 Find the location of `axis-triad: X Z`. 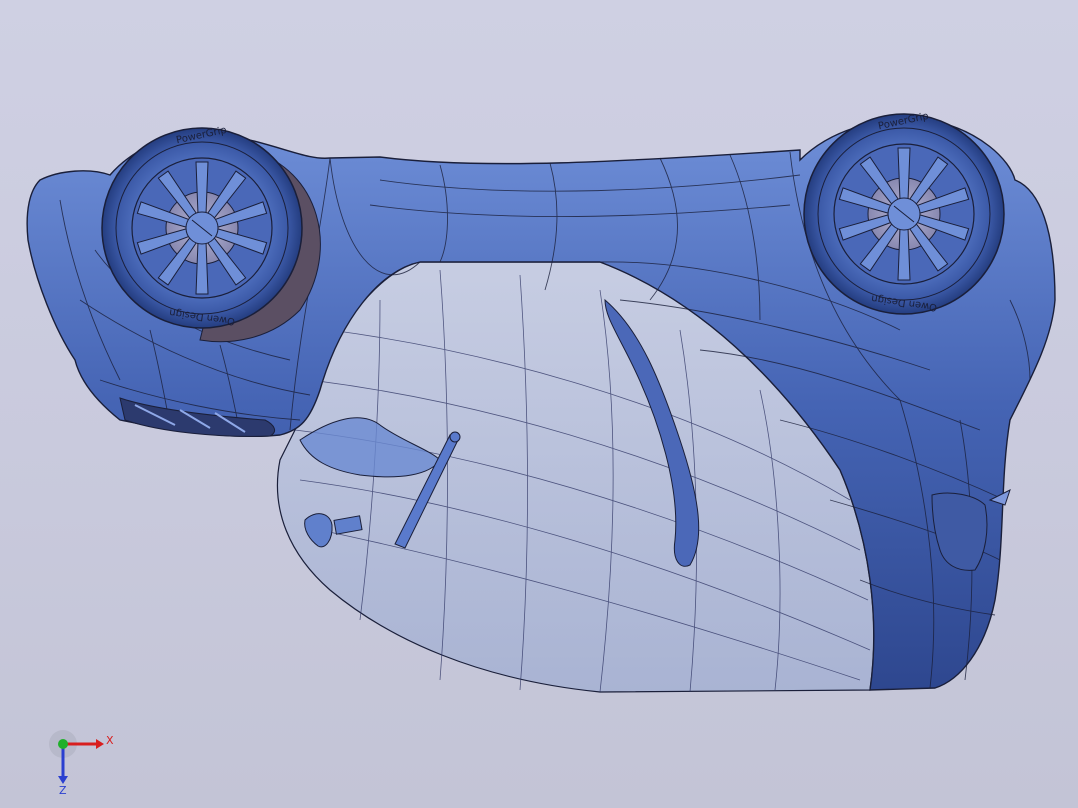

axis-triad: X Z is located at coordinates (86, 761).